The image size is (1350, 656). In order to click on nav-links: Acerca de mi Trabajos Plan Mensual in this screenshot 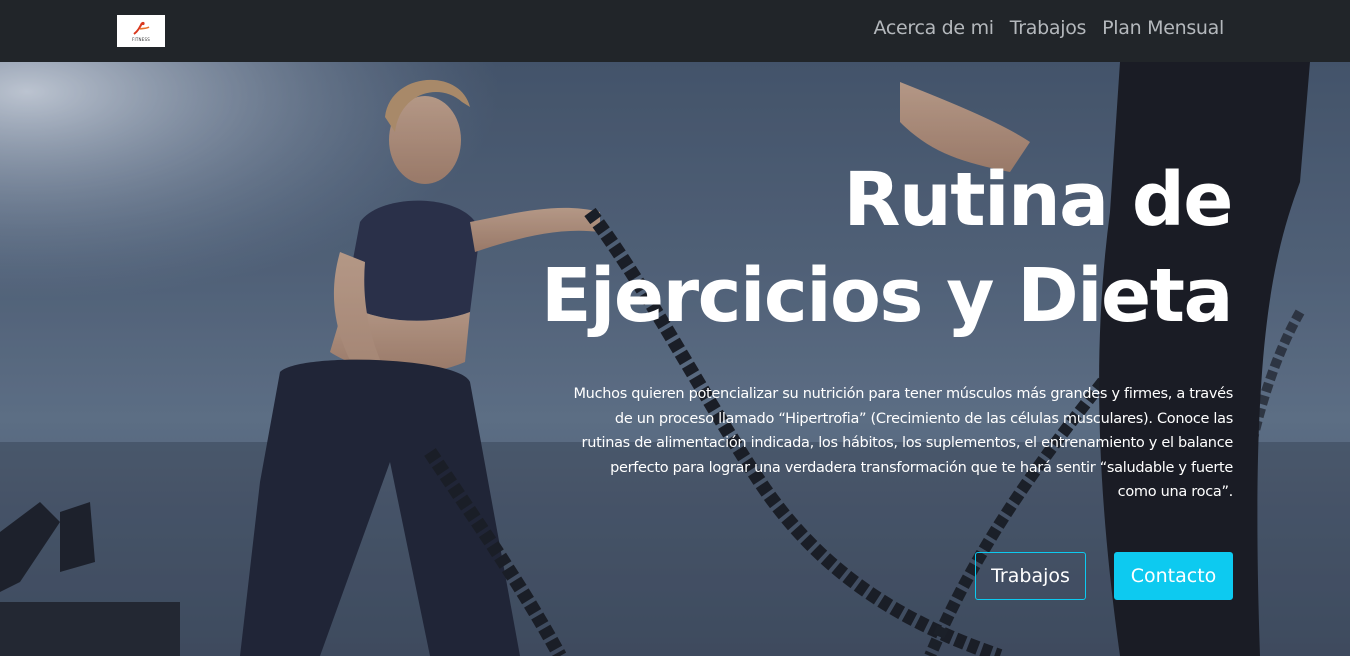, I will do `click(1048, 28)`.